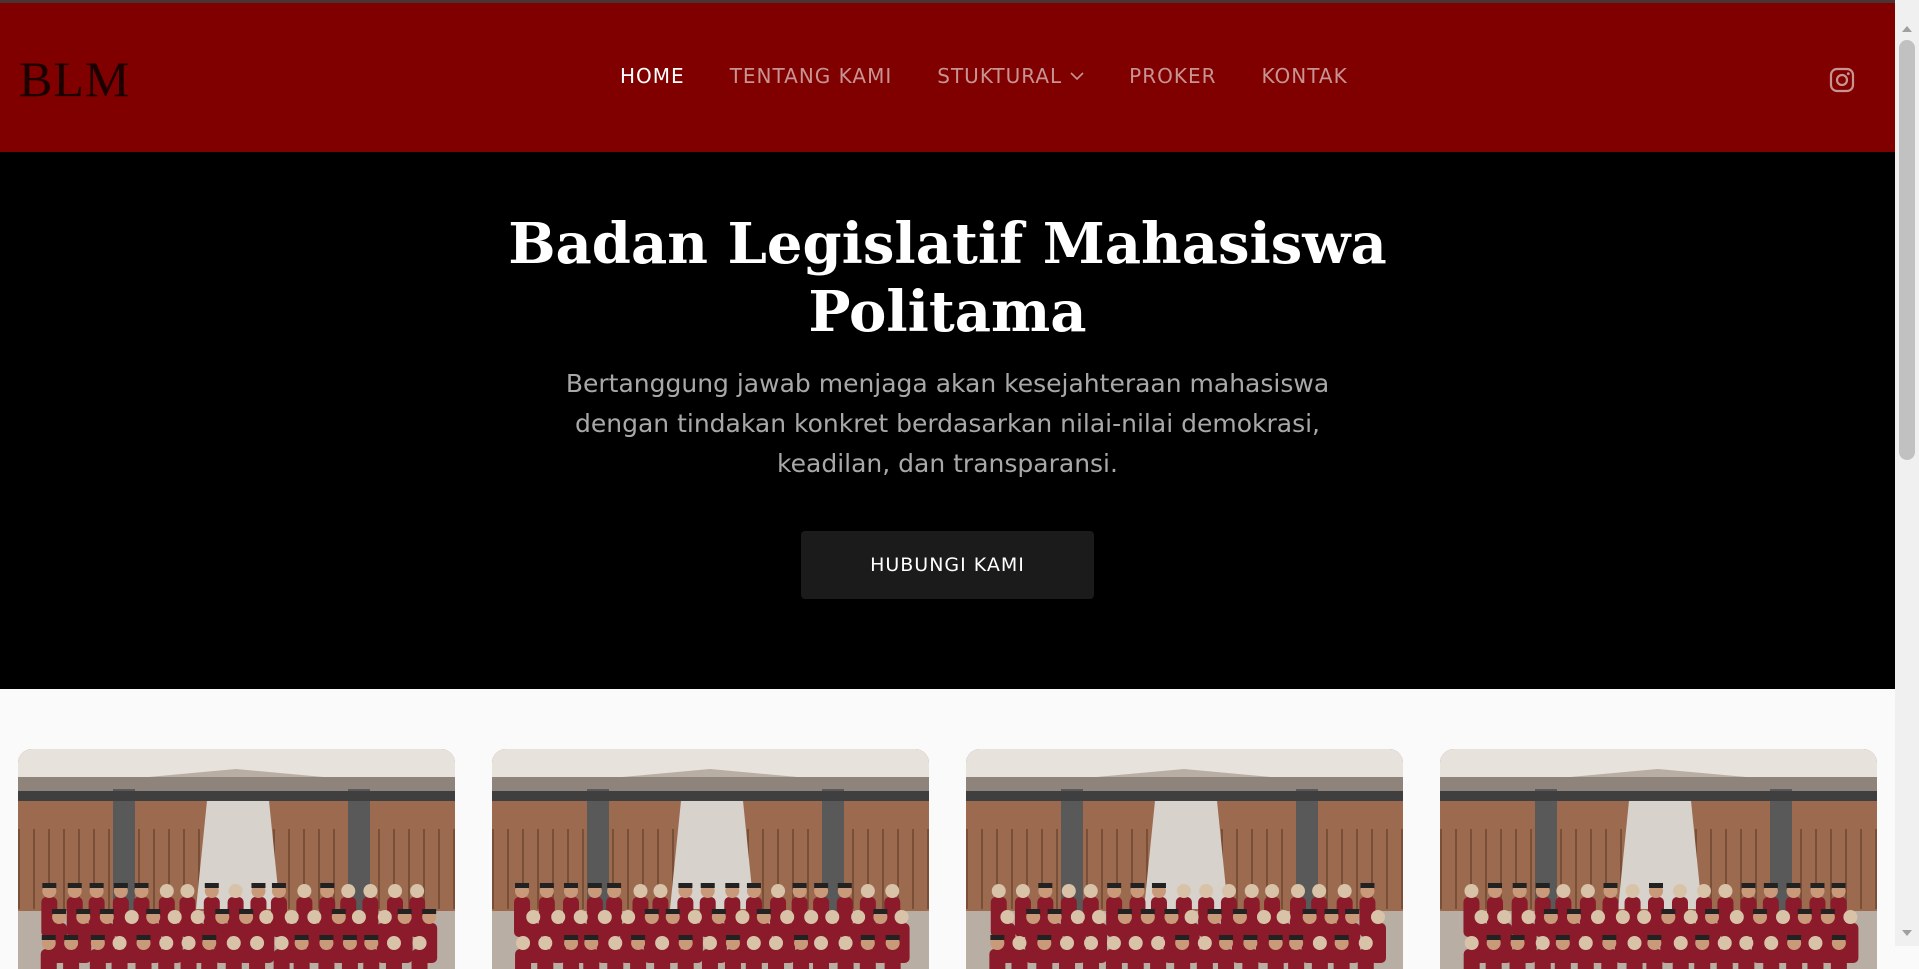  What do you see at coordinates (947, 278) in the screenshot?
I see `hero-title: Badan Legislatif Mahasiswa Politama` at bounding box center [947, 278].